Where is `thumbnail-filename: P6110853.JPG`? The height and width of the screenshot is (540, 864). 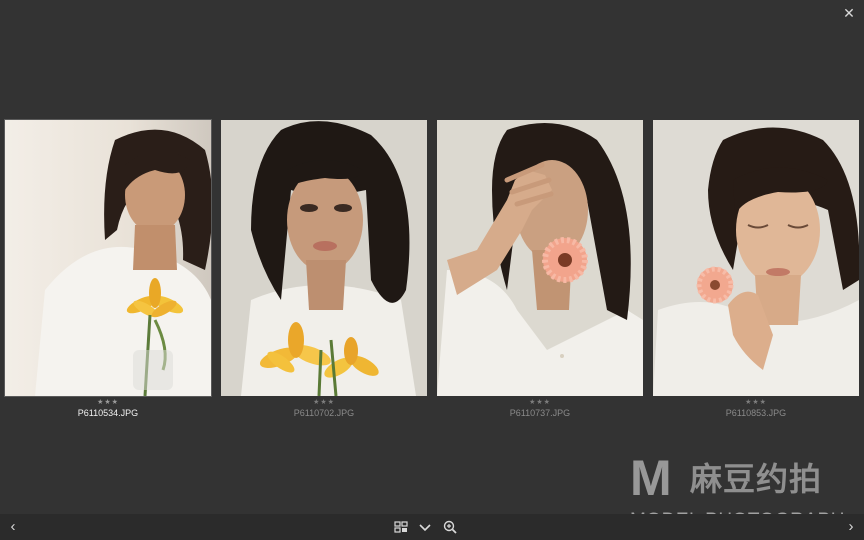
thumbnail-filename: P6110853.JPG is located at coordinates (756, 413).